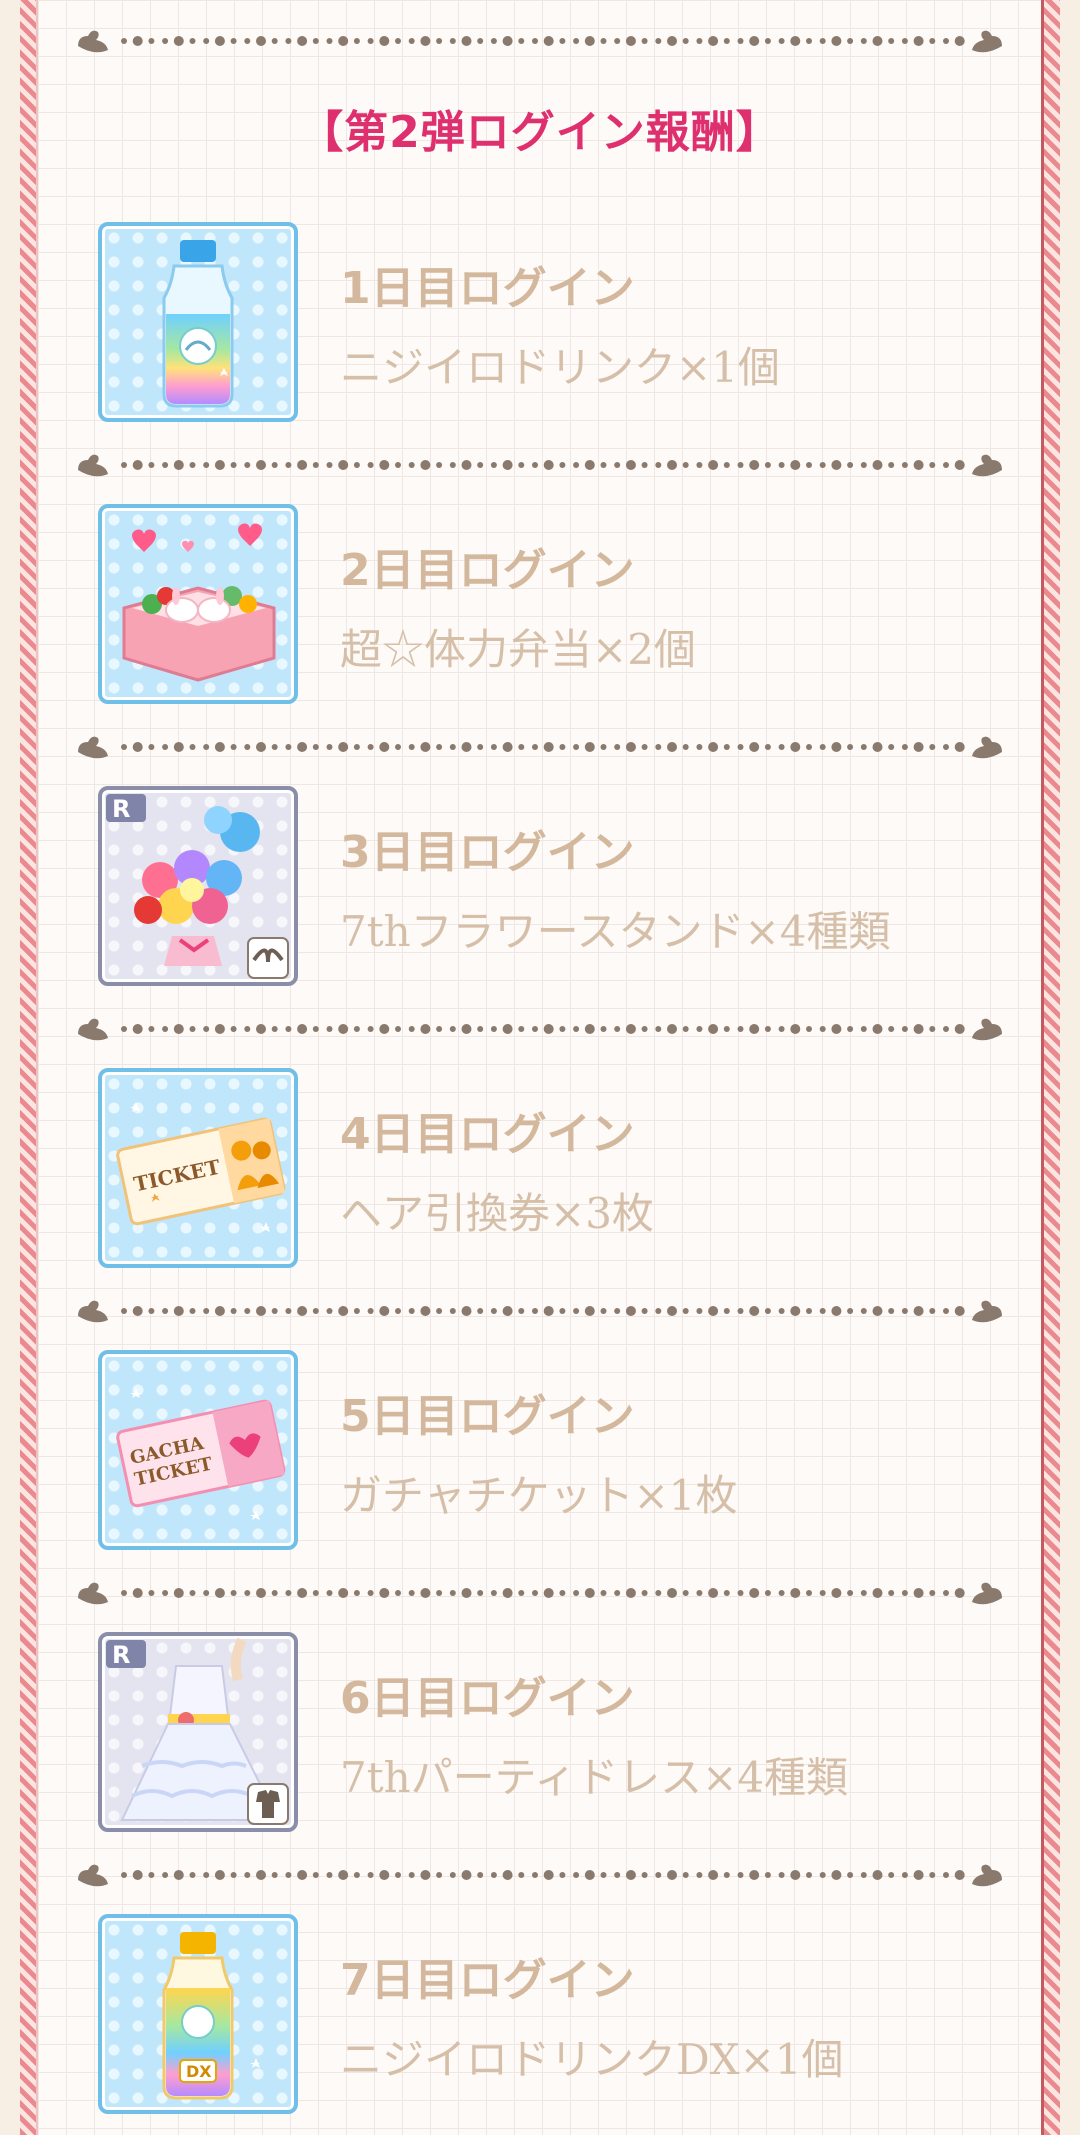  What do you see at coordinates (487, 570) in the screenshot?
I see `reward-day-label: 2日目ログイン` at bounding box center [487, 570].